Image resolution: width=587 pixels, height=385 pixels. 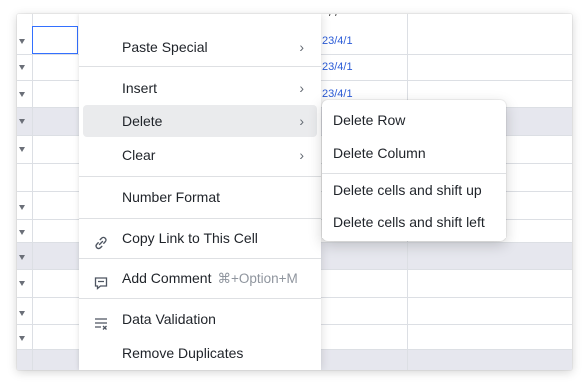 I want to click on menu-item-clear: Clear ›, so click(x=200, y=155).